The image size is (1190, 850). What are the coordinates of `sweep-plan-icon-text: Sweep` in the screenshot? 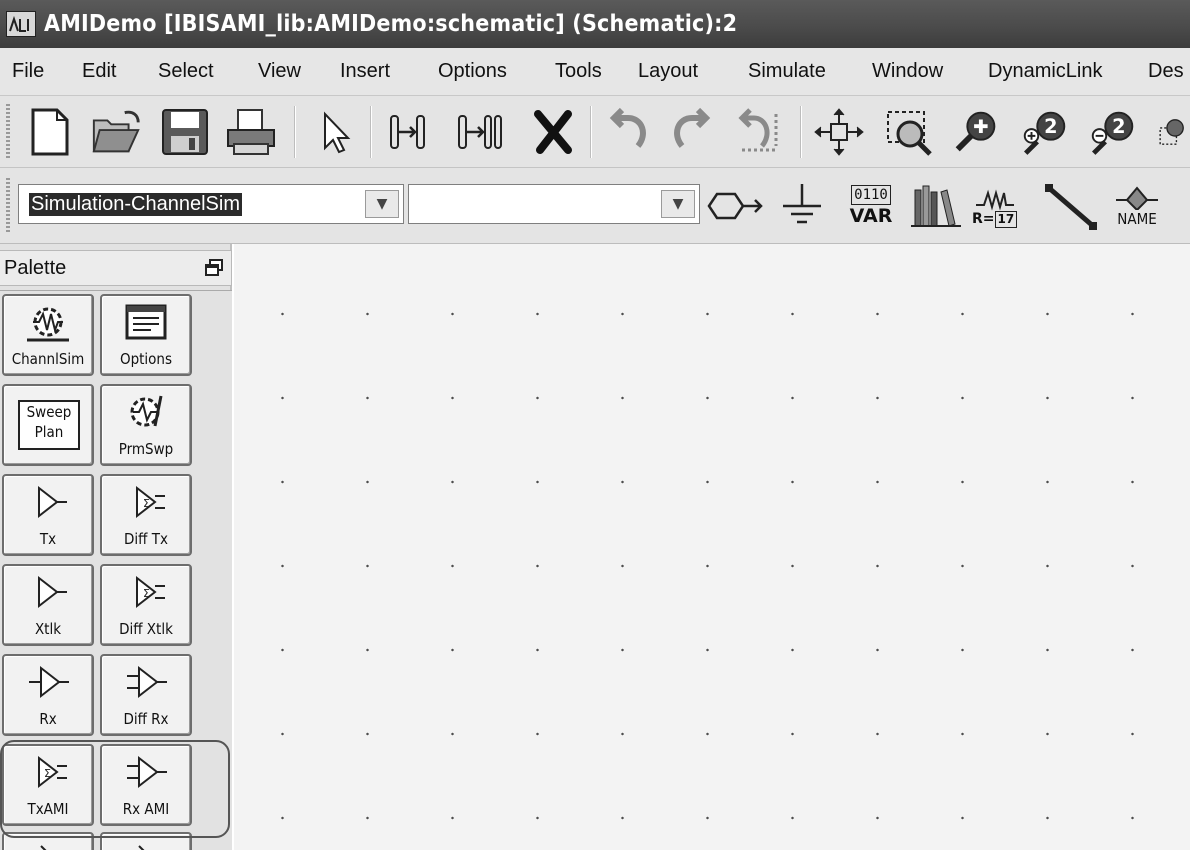 It's located at (49, 412).